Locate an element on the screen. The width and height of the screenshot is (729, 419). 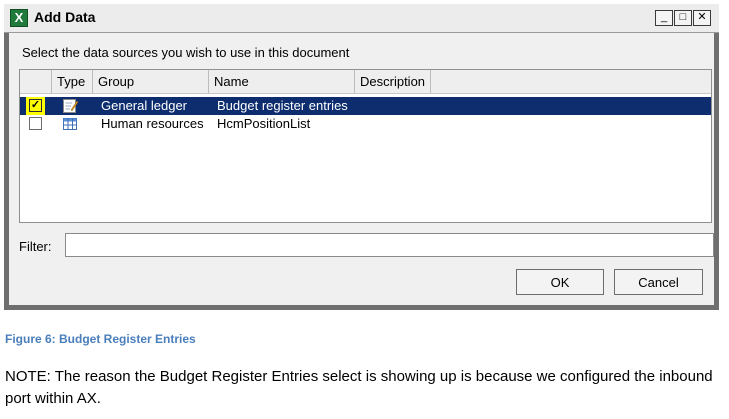
close-button: ✕ is located at coordinates (702, 18).